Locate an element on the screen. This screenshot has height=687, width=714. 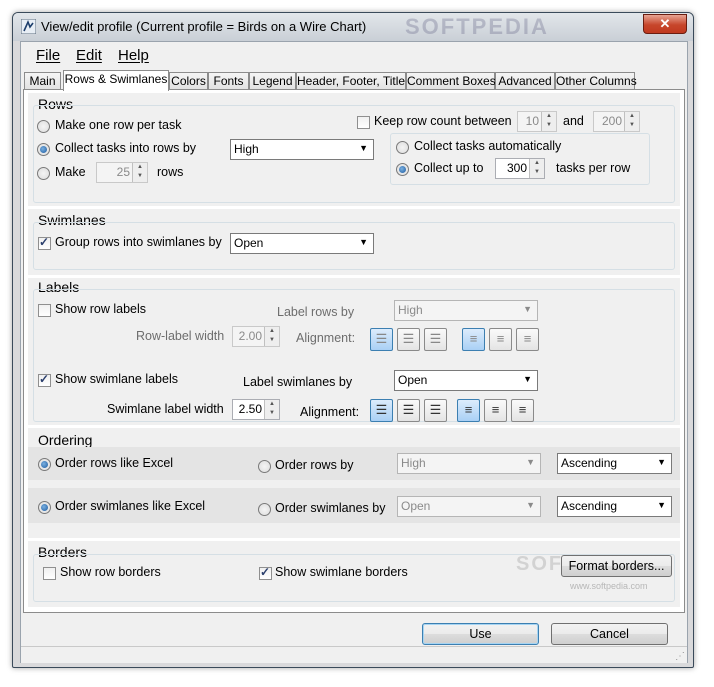
label-order-swimlanes-excel: Order swimlanes like Excel is located at coordinates (130, 506).